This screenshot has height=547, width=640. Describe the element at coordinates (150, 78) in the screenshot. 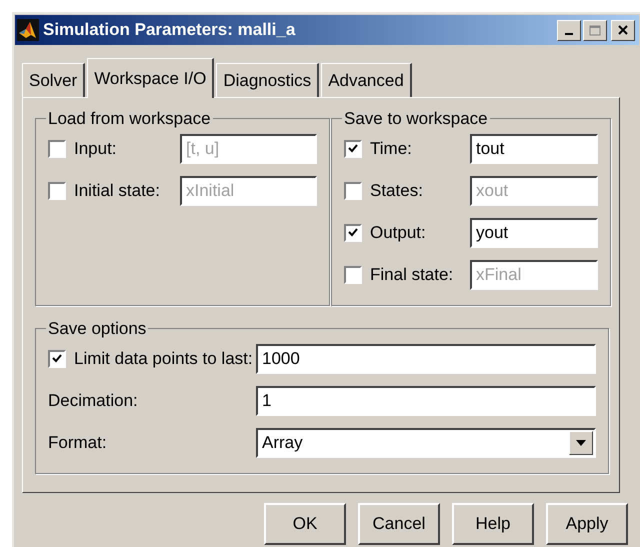

I see `tab: Workspace I/O` at that location.